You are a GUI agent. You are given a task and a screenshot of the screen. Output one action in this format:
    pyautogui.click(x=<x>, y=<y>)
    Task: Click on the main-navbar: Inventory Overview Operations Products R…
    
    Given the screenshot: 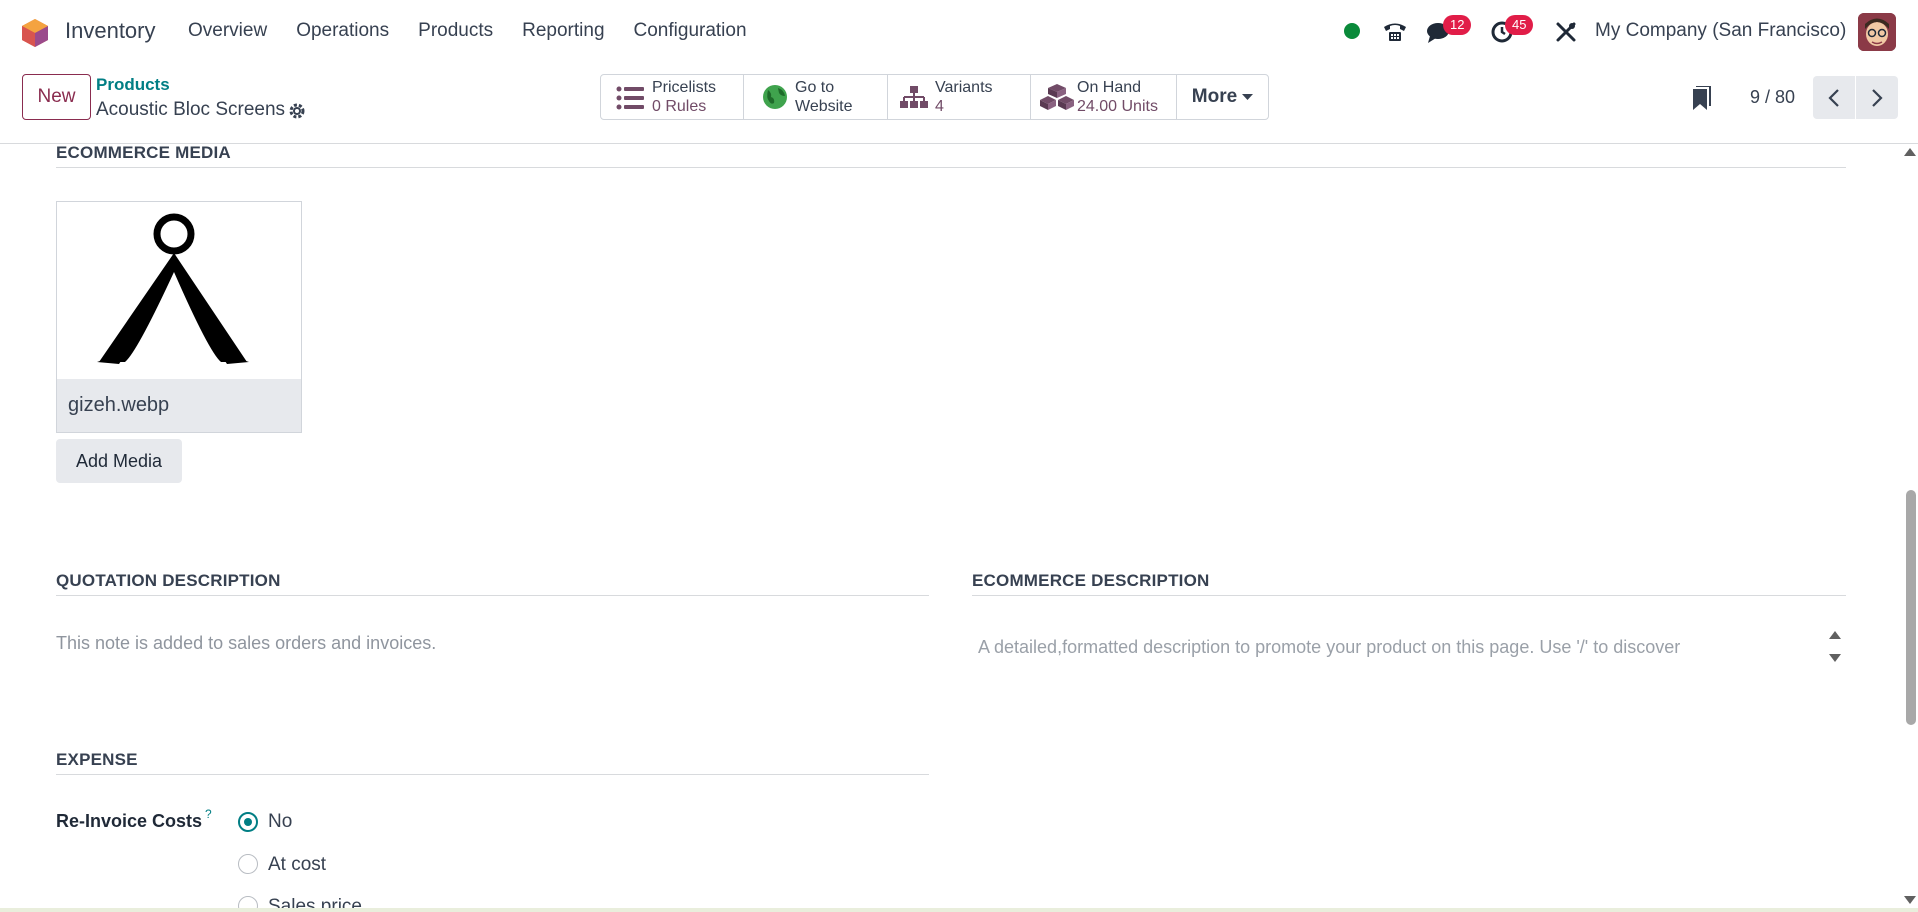 What is the action you would take?
    pyautogui.click(x=959, y=32)
    